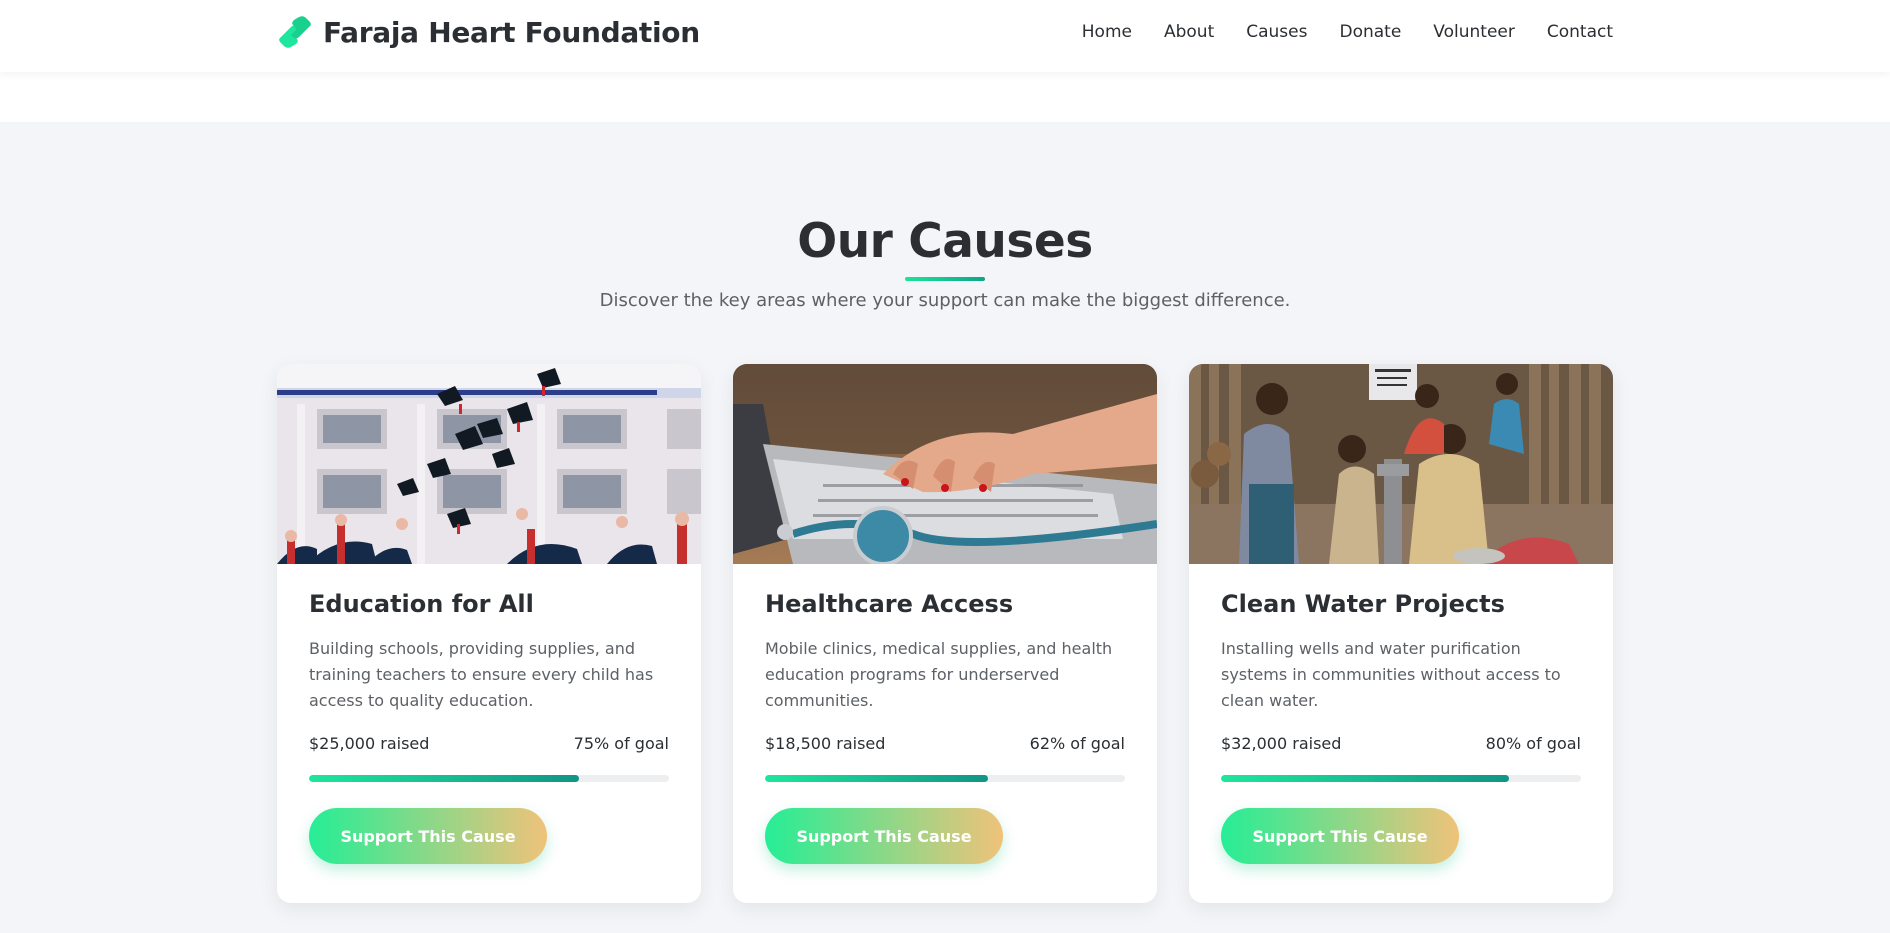 This screenshot has height=933, width=1890. What do you see at coordinates (1363, 604) in the screenshot?
I see `cause-title: Clean Water Projects` at bounding box center [1363, 604].